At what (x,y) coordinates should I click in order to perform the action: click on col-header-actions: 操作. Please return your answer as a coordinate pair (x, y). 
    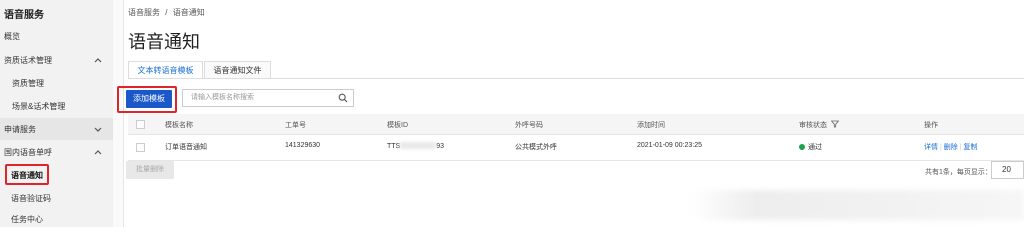
    Looking at the image, I should click on (931, 125).